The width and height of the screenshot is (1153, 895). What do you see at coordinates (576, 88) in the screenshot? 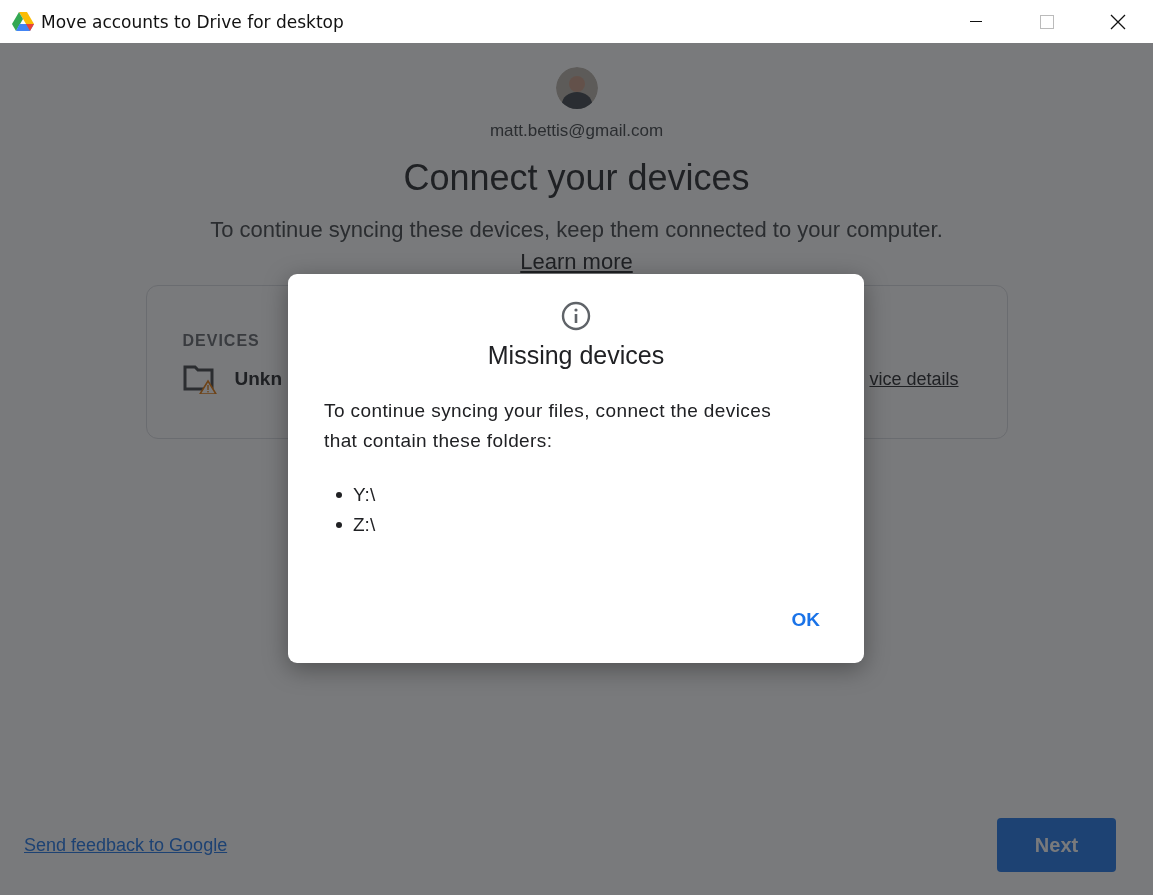
I see `avatar` at bounding box center [576, 88].